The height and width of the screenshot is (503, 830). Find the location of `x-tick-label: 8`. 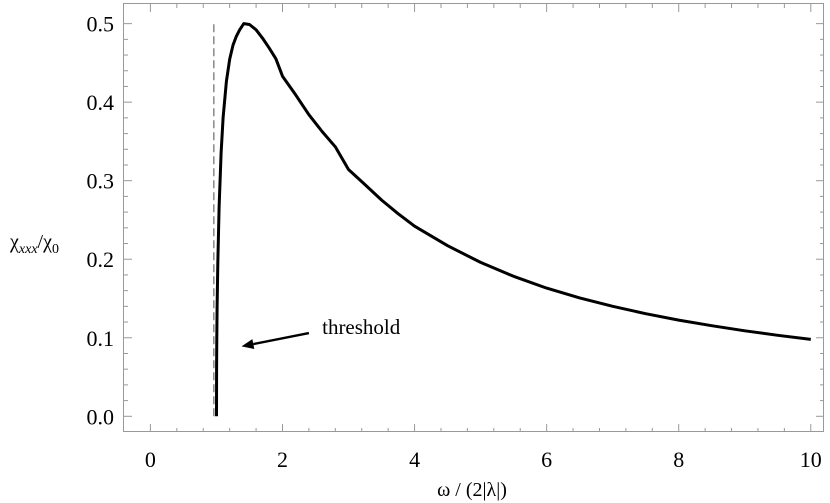

x-tick-label: 8 is located at coordinates (678, 459).